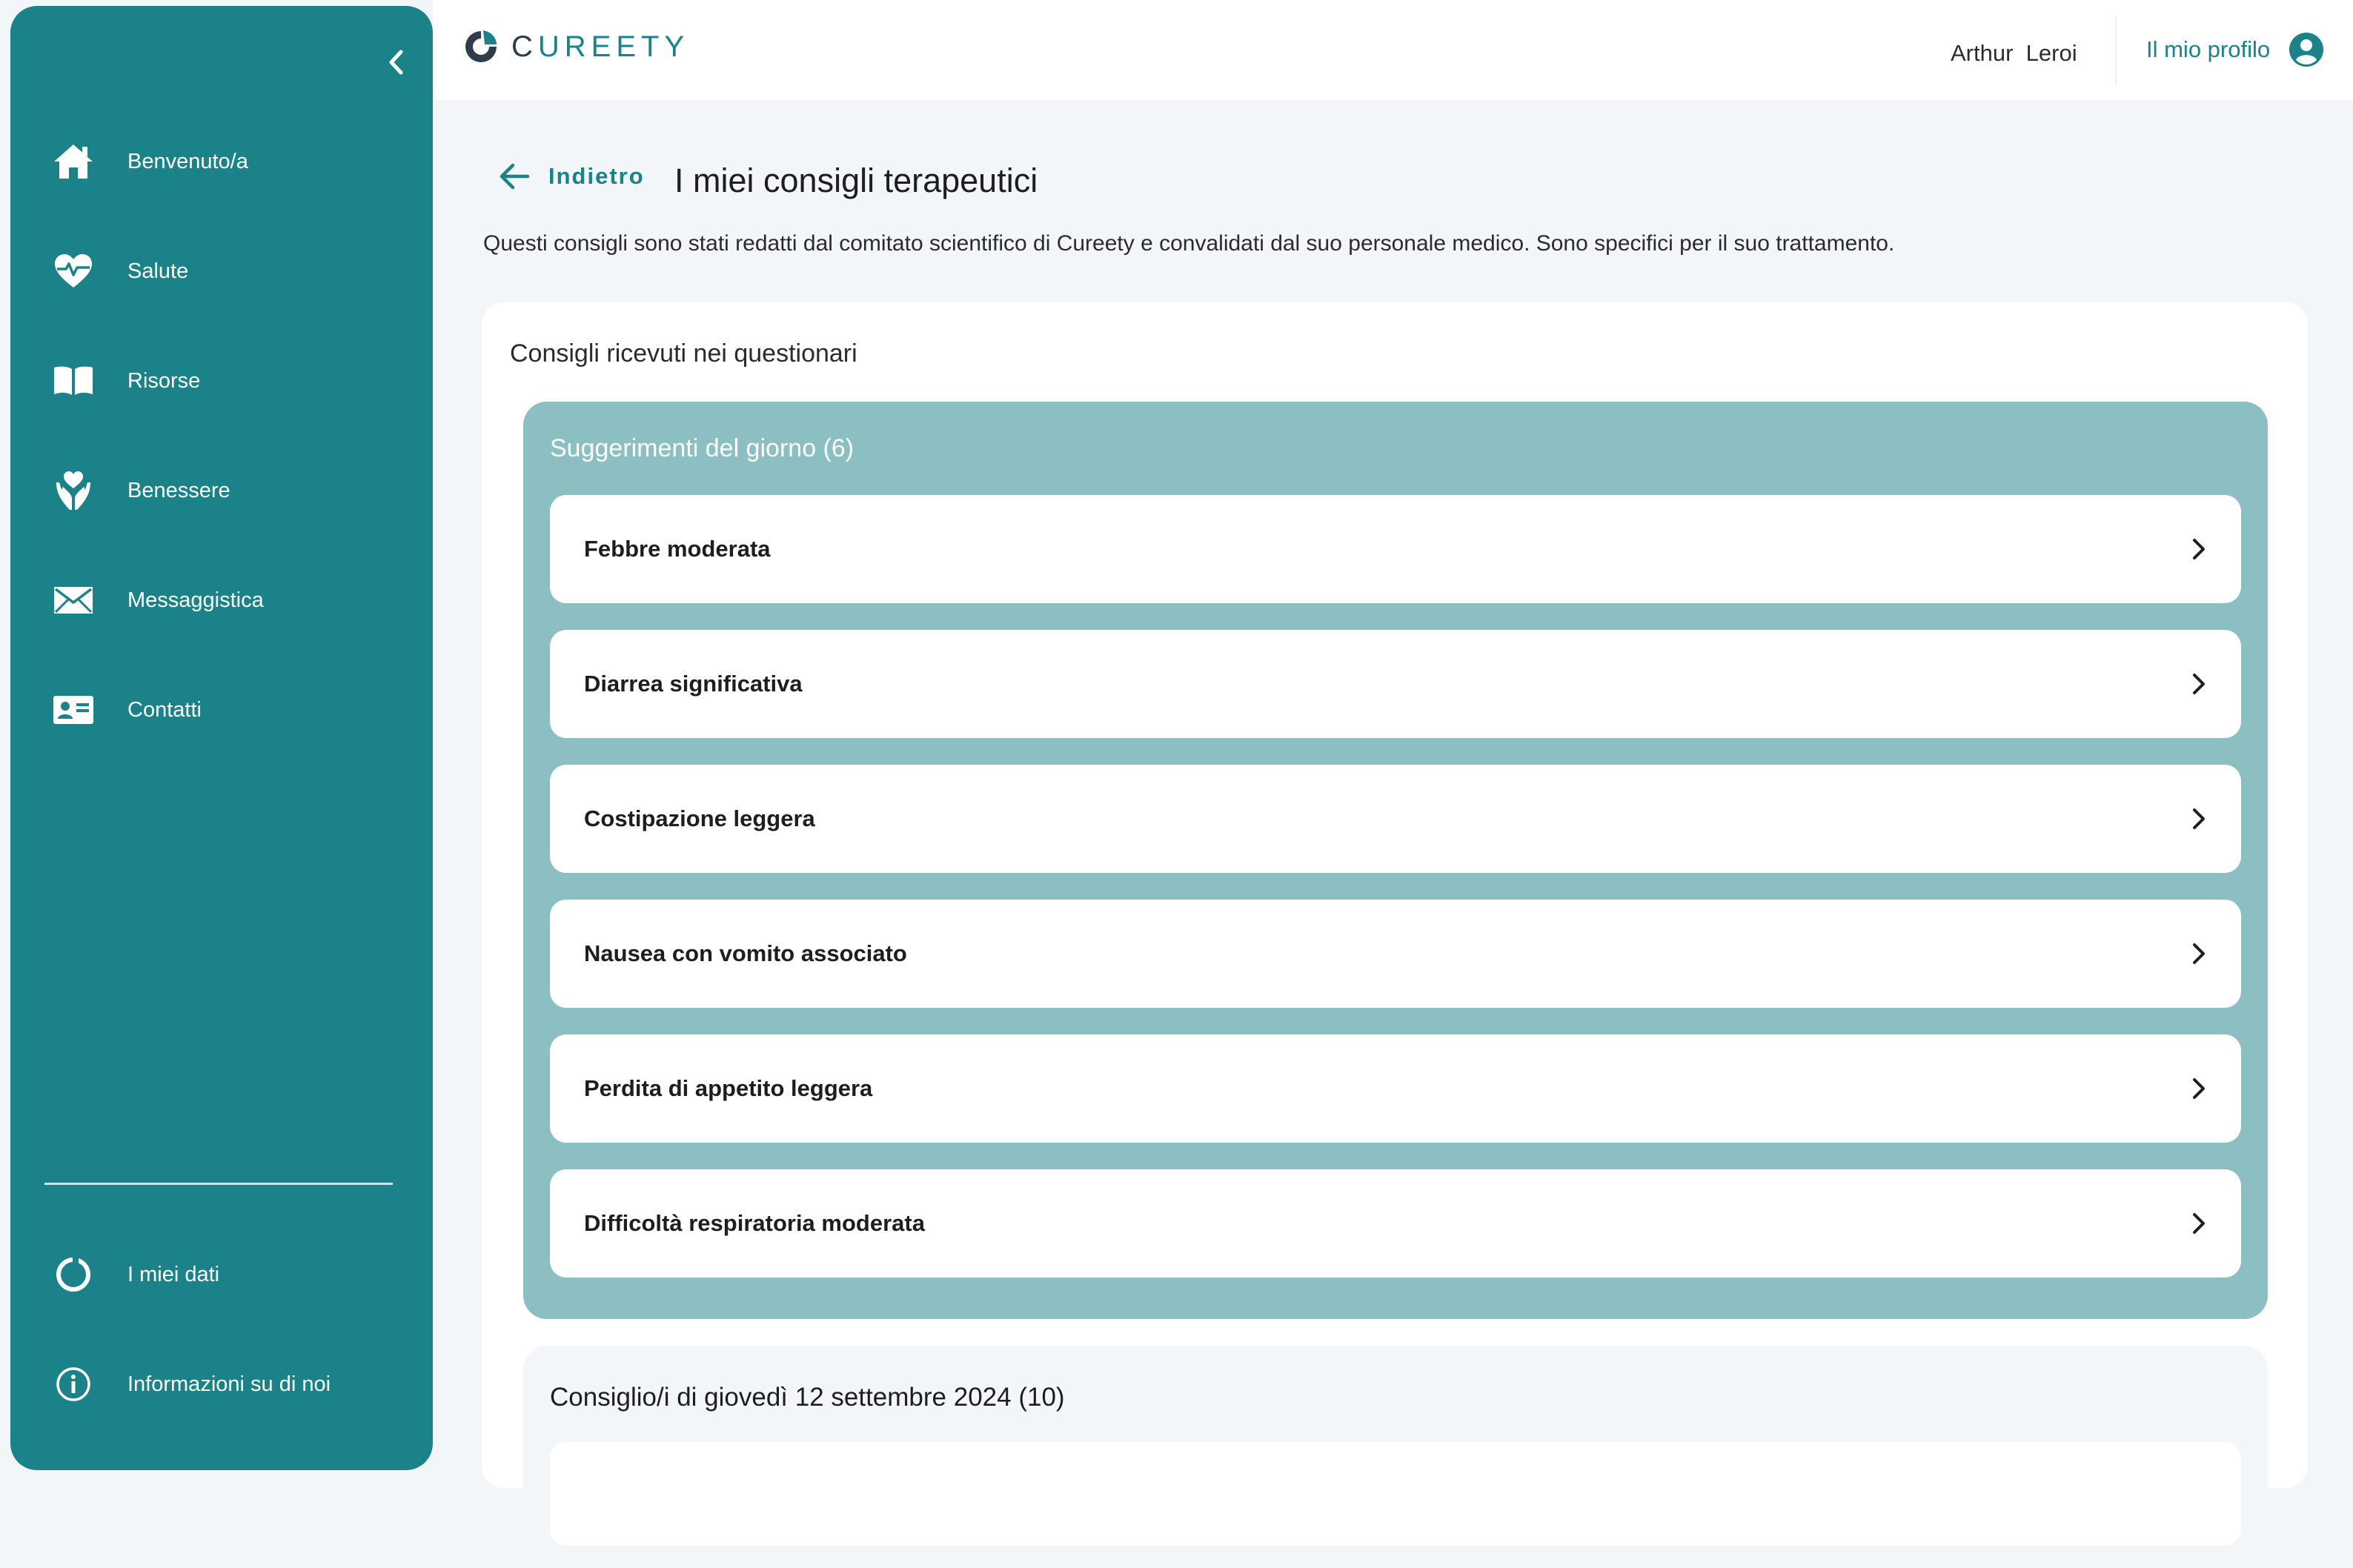  What do you see at coordinates (73, 490) in the screenshot?
I see `hands-heart-icon` at bounding box center [73, 490].